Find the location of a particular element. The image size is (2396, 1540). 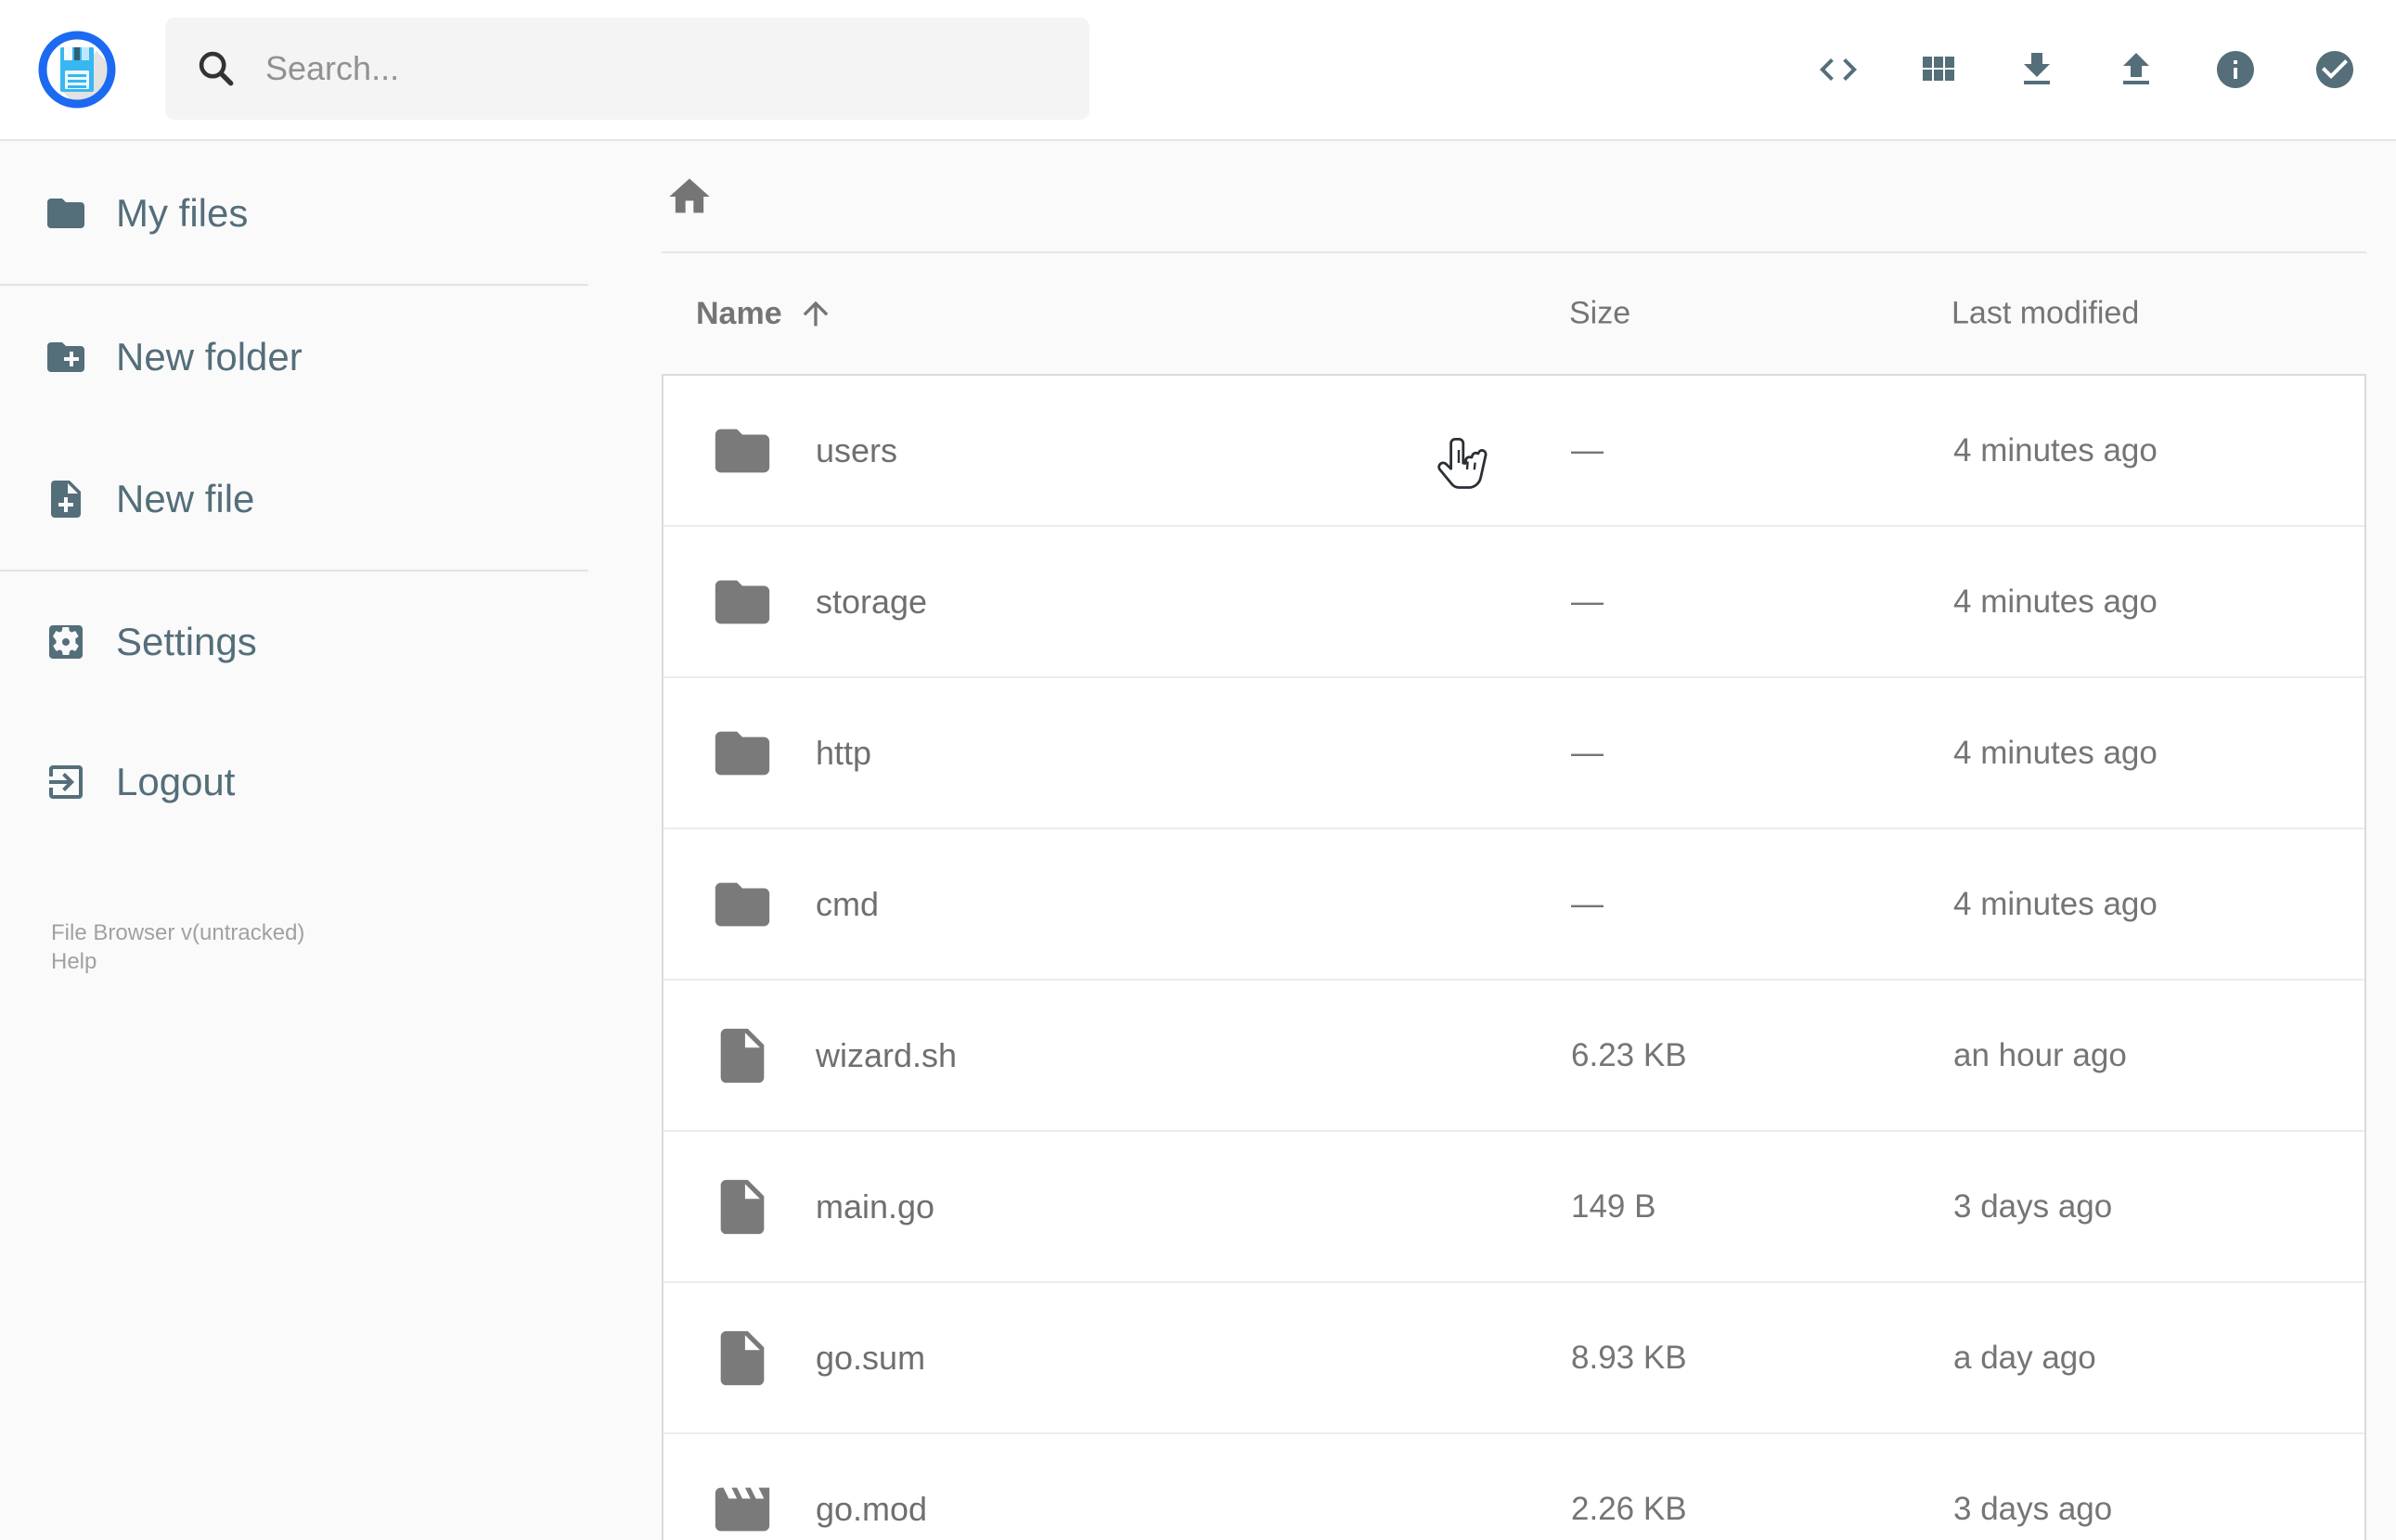

sidebar-item-label: Settings is located at coordinates (186, 641).